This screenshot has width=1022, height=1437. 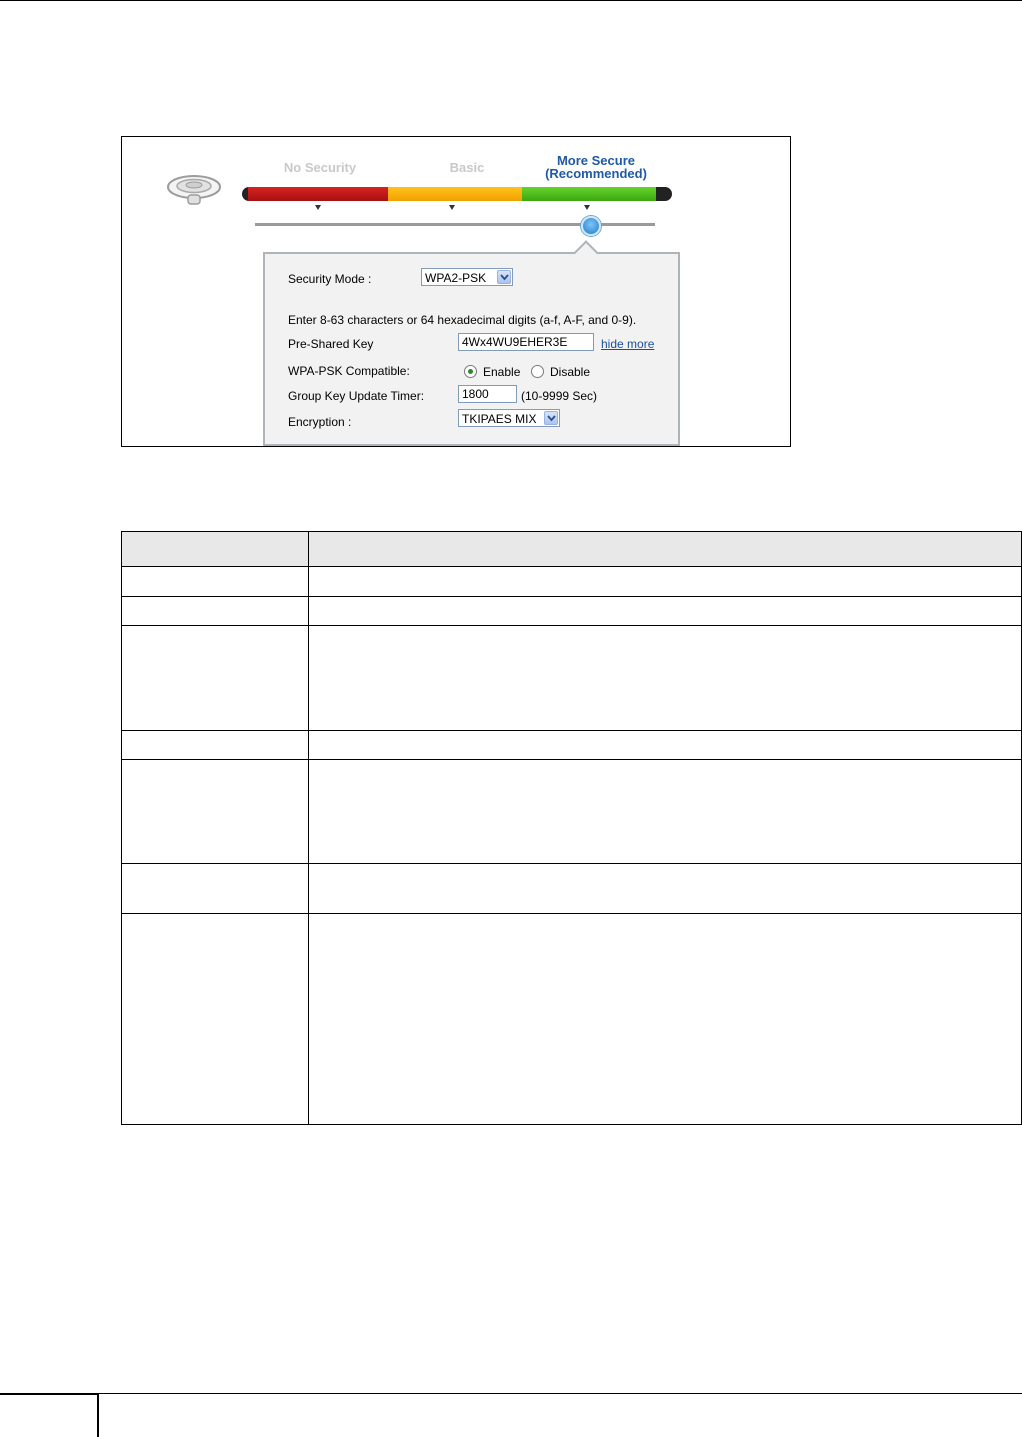 I want to click on group-key-input: 1800, so click(x=487, y=394).